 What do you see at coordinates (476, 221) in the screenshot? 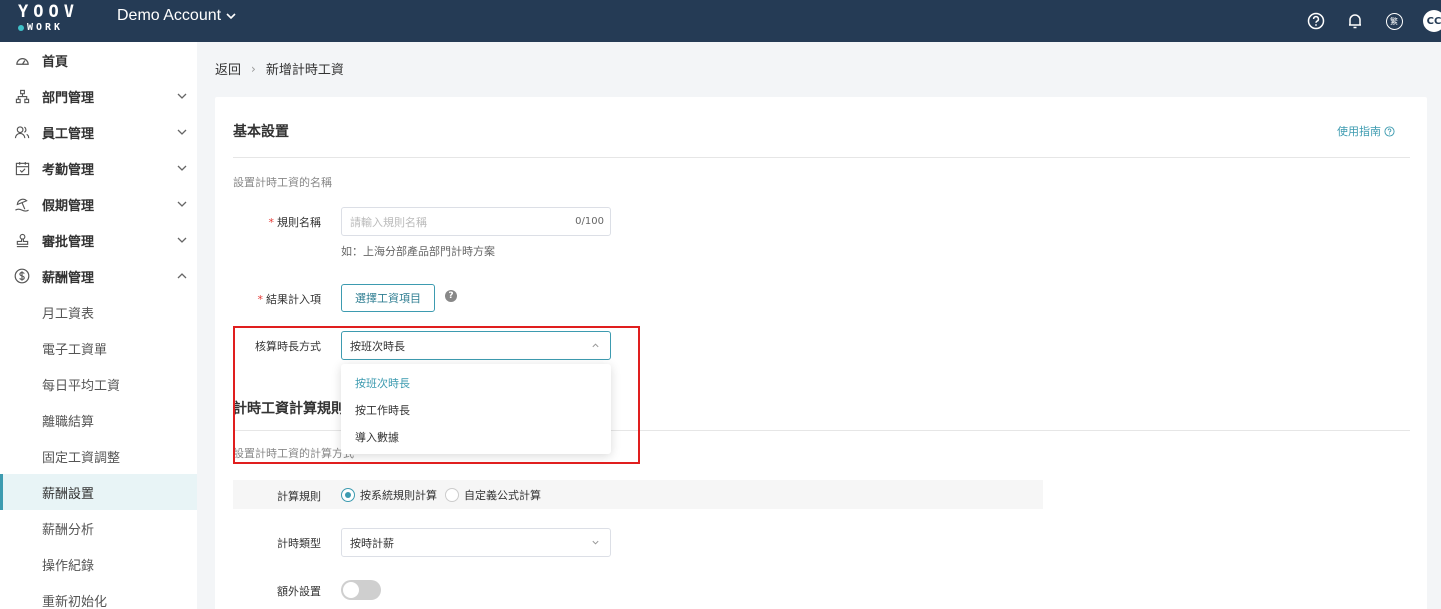
I see `rule-name-input: 請輸入規則名稱 0/100` at bounding box center [476, 221].